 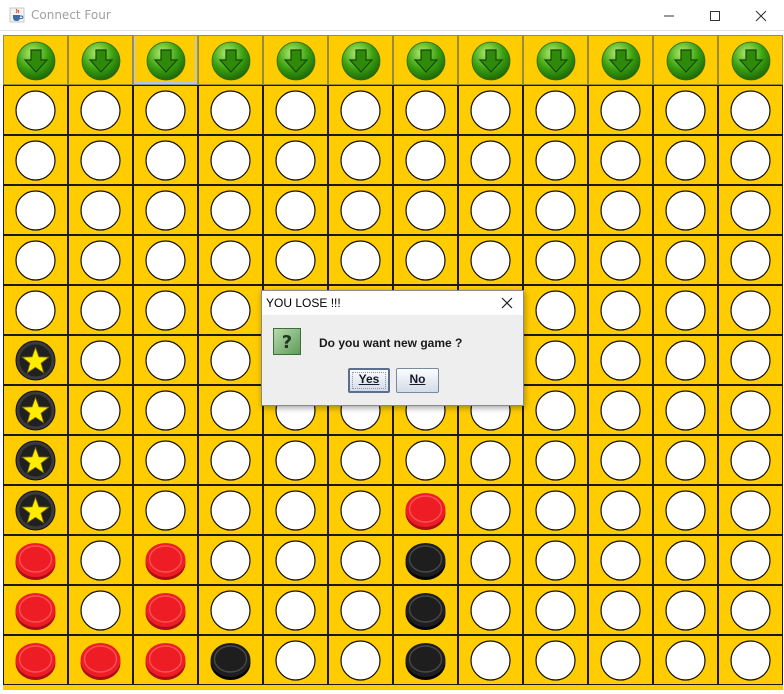 What do you see at coordinates (100, 160) in the screenshot?
I see `board-cell-r2-c2` at bounding box center [100, 160].